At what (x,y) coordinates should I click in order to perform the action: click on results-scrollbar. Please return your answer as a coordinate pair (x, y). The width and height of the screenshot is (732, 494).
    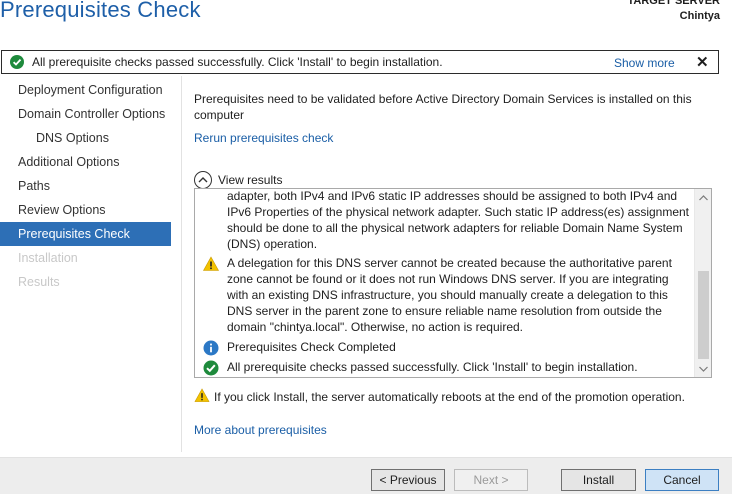
    Looking at the image, I should click on (702, 283).